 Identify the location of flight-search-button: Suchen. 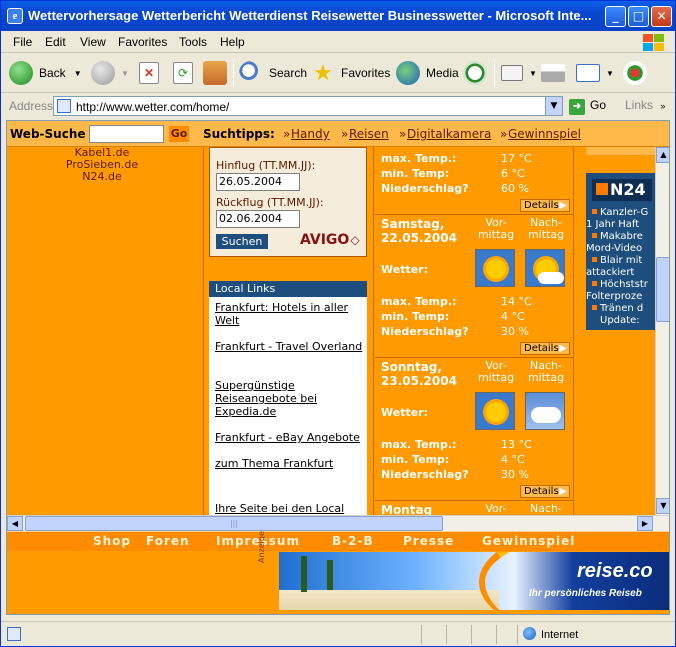
(242, 241).